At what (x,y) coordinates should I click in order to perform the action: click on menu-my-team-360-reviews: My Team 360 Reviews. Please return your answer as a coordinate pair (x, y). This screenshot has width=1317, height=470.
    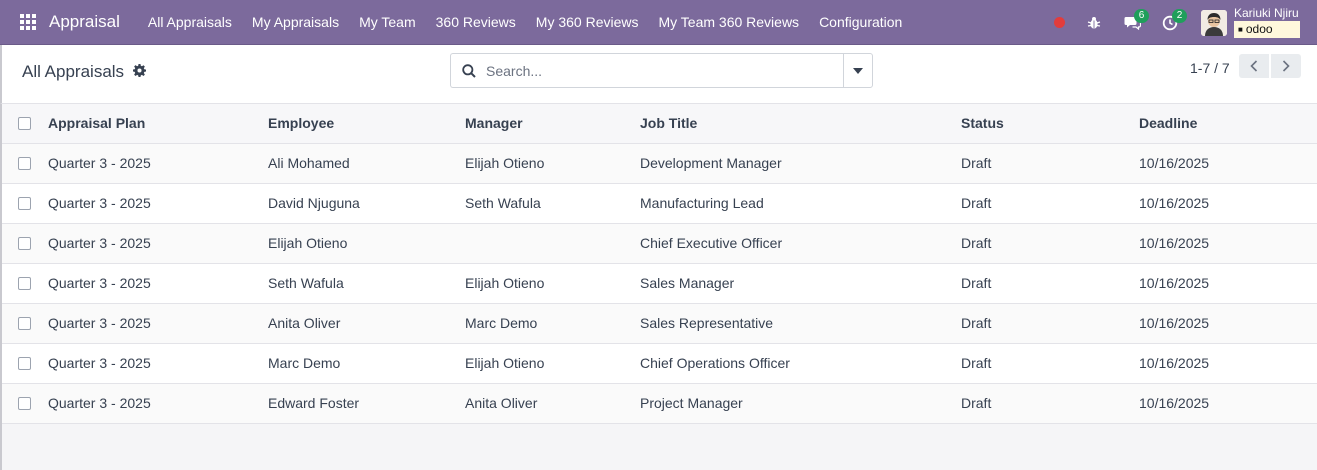
    Looking at the image, I should click on (728, 22).